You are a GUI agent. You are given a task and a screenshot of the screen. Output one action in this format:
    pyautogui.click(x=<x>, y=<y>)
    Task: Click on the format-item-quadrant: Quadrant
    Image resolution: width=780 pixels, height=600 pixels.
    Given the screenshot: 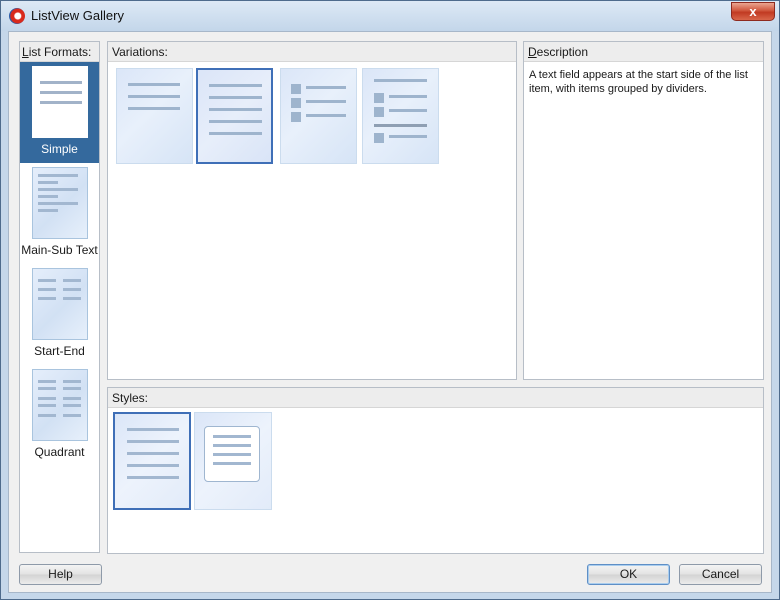 What is the action you would take?
    pyautogui.click(x=59, y=415)
    